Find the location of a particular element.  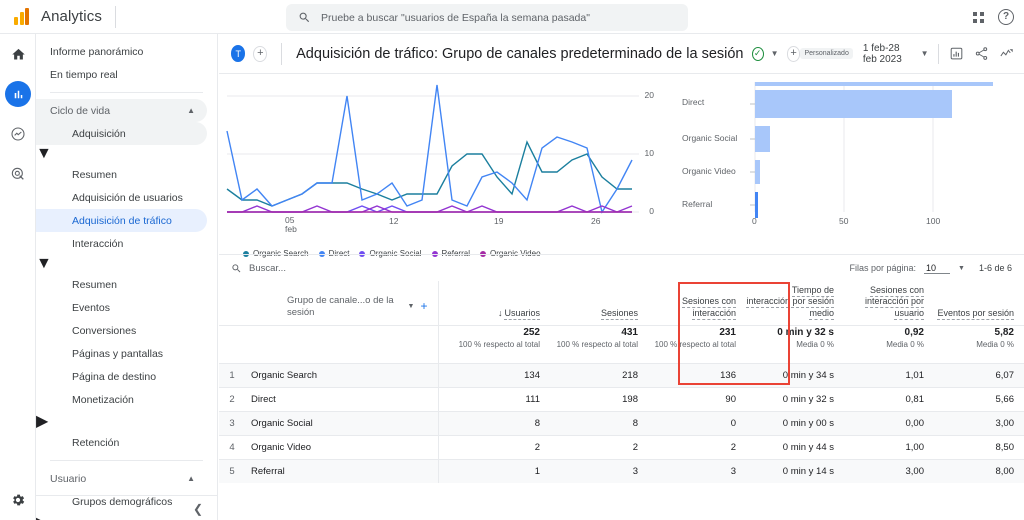

sidebar-item-adquisicion: Adquisición is located at coordinates (121, 133).